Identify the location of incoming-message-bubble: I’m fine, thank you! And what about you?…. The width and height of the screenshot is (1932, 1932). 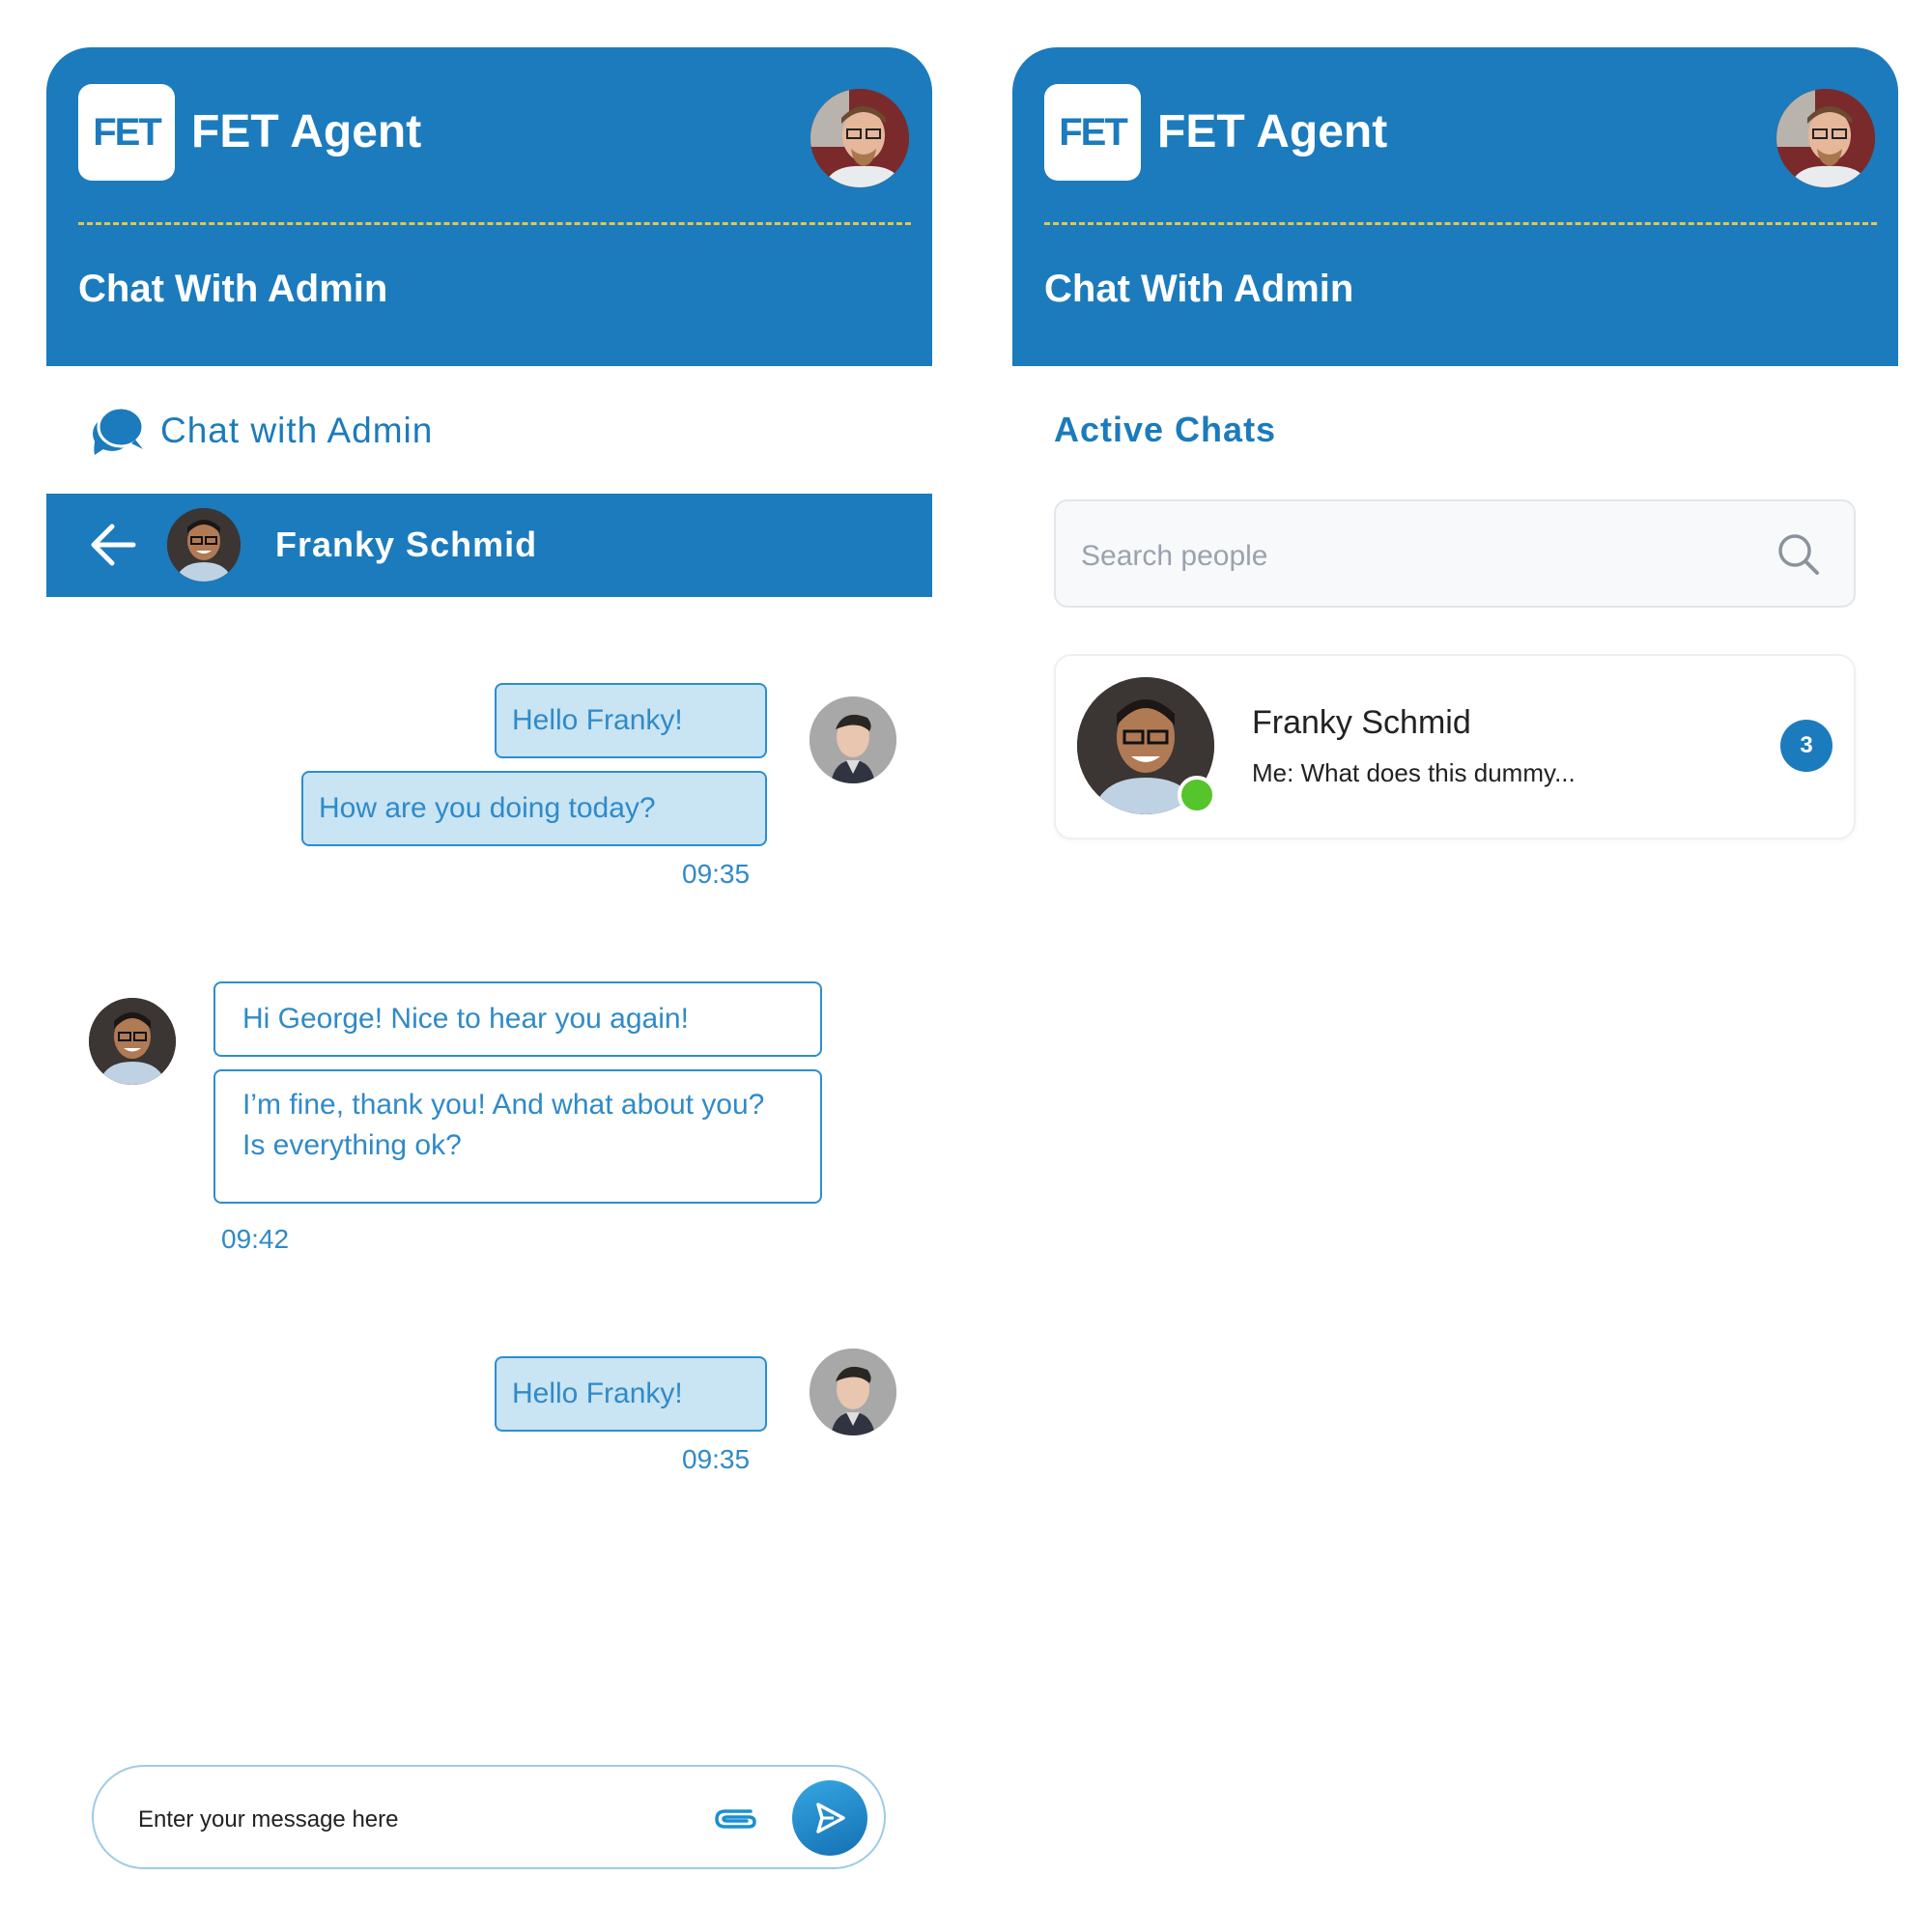
(517, 1136).